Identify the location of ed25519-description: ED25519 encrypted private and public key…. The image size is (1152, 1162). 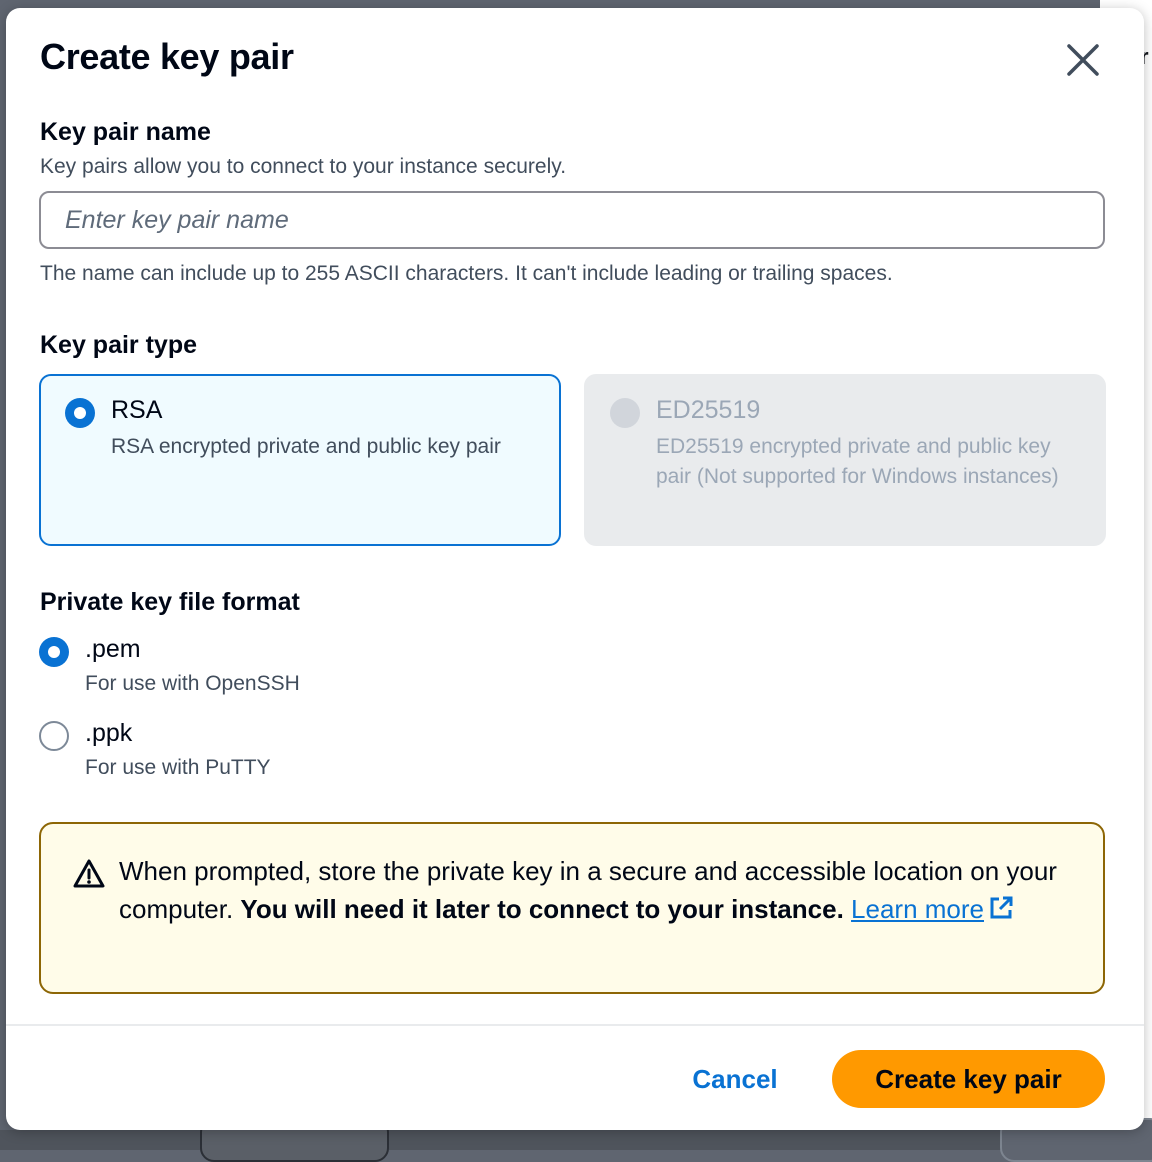
(857, 461).